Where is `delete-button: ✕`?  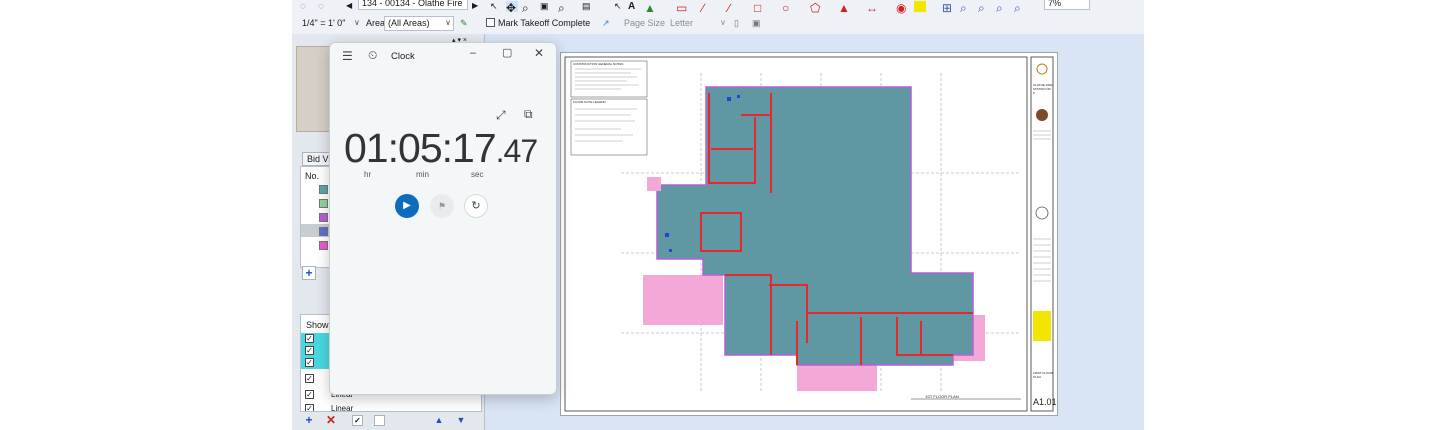
delete-button: ✕ is located at coordinates (331, 421).